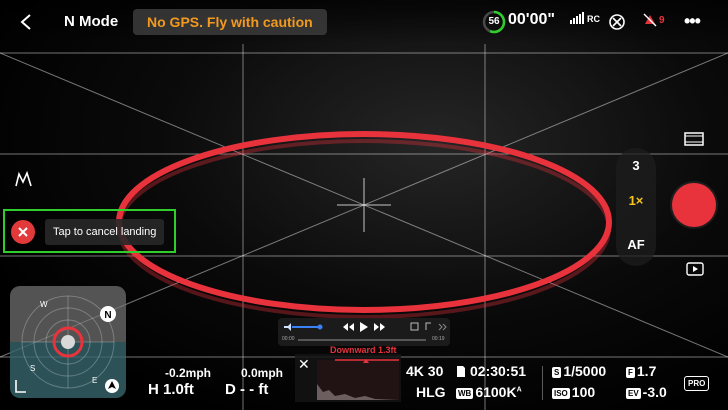  I want to click on iso: ISO 100, so click(573, 392).